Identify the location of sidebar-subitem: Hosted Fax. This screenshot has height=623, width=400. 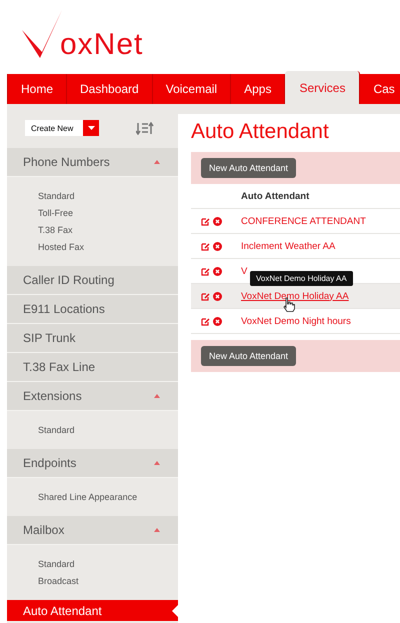
(61, 247).